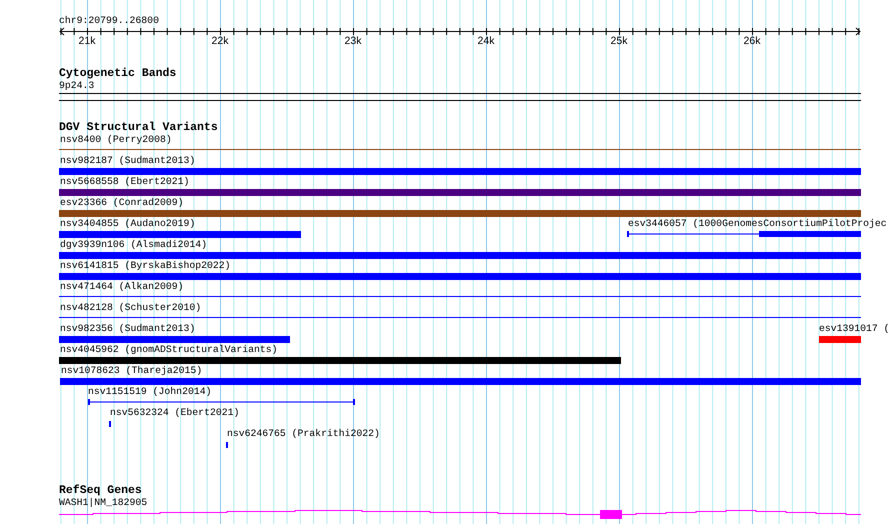 The height and width of the screenshot is (524, 890). What do you see at coordinates (303, 434) in the screenshot?
I see `variant-label: nsv6246765 (Prakrithi2022)` at bounding box center [303, 434].